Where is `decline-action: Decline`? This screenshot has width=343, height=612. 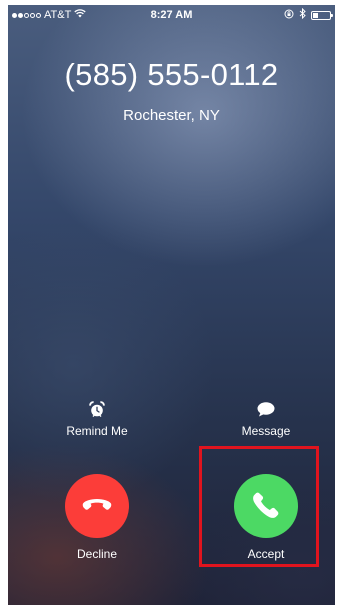
decline-action: Decline is located at coordinates (97, 517).